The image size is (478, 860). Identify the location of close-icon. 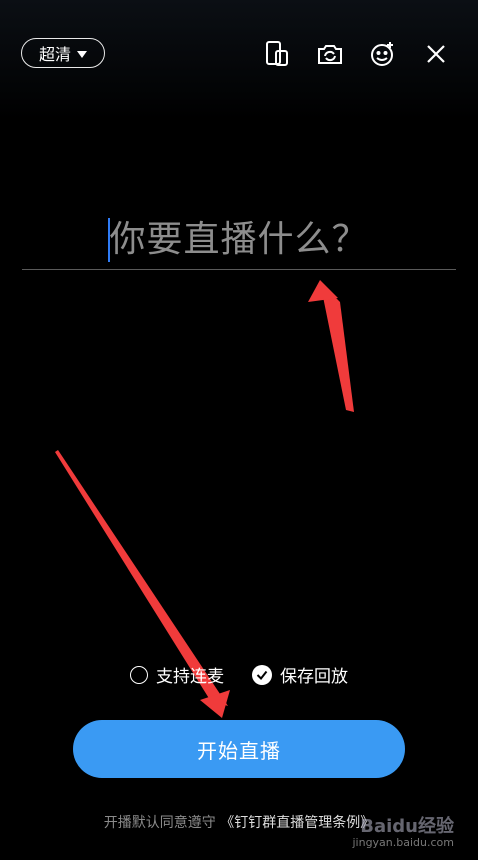
(436, 54).